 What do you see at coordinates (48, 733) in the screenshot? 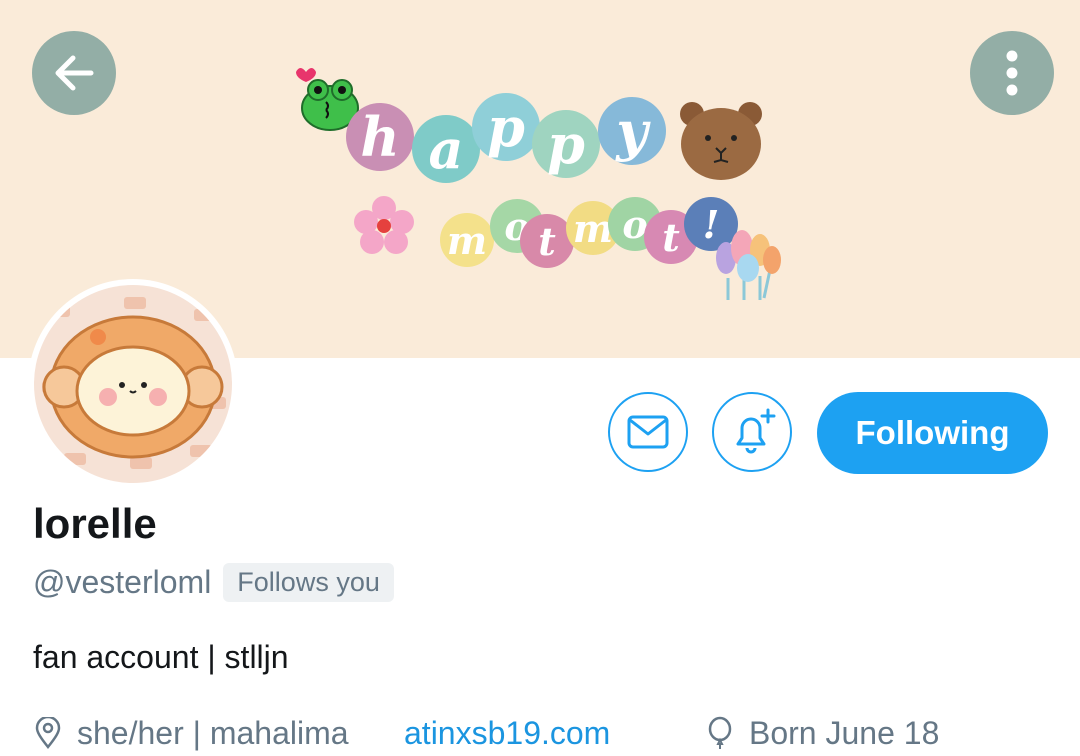
I see `location-pin-icon` at bounding box center [48, 733].